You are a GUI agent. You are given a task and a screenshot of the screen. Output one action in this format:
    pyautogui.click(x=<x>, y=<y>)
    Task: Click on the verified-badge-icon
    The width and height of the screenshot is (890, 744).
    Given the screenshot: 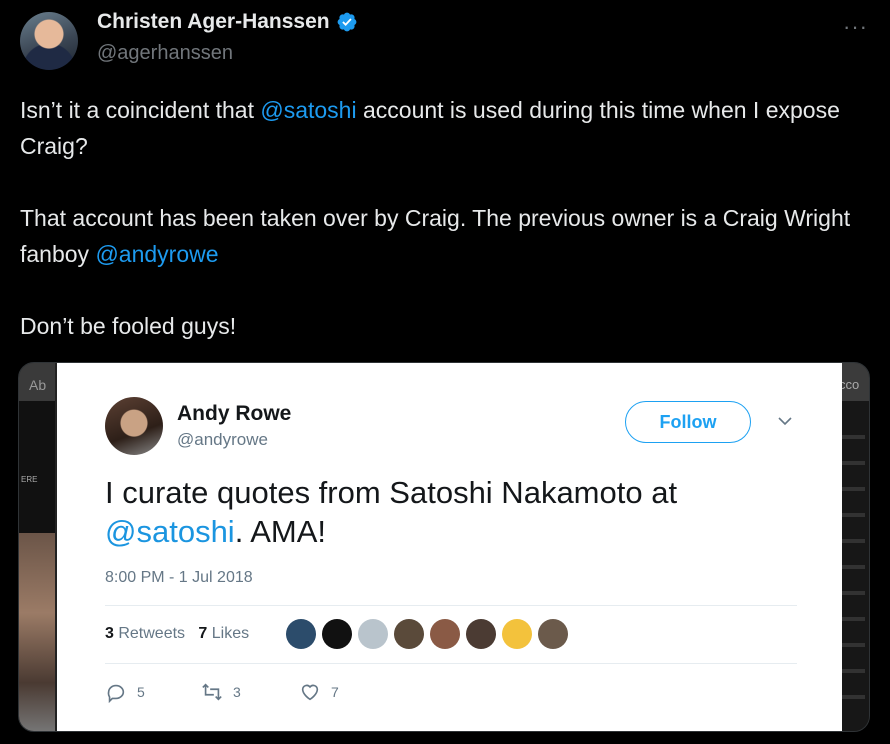 What is the action you would take?
    pyautogui.click(x=347, y=22)
    